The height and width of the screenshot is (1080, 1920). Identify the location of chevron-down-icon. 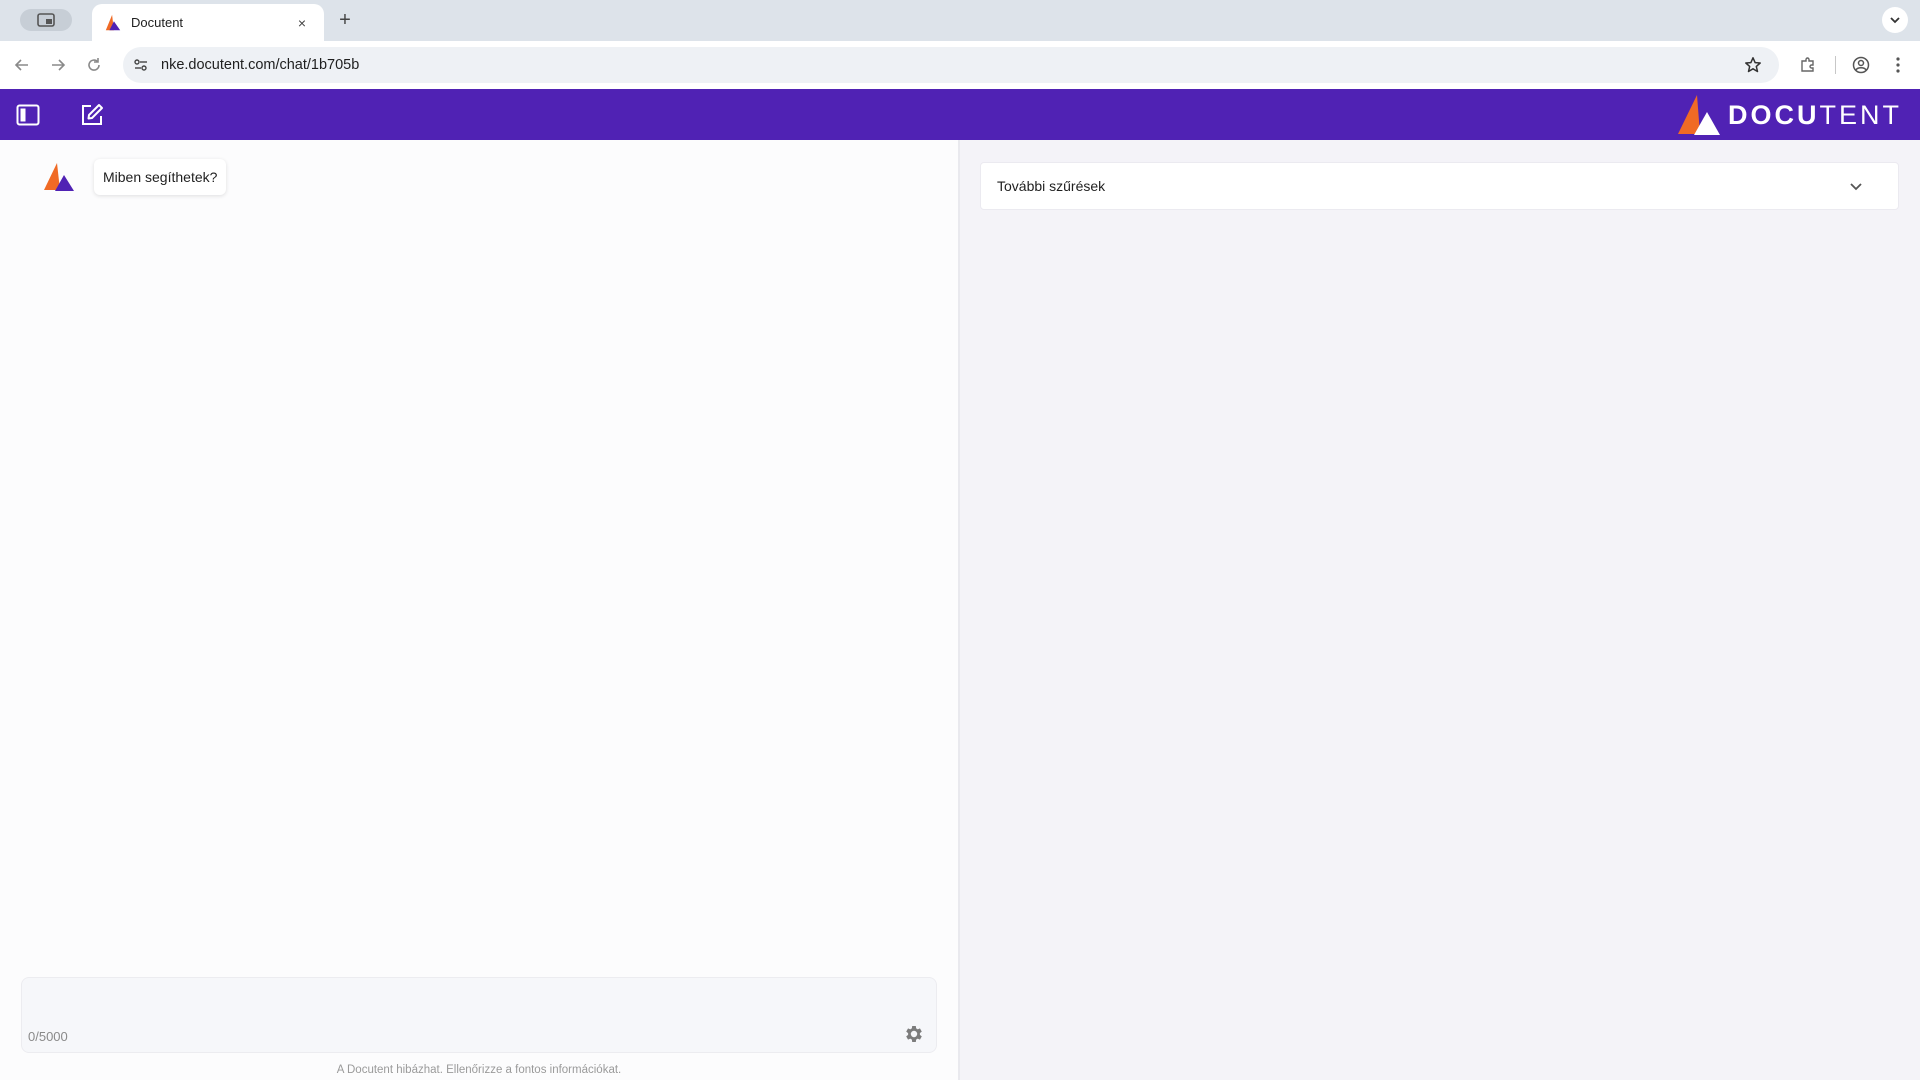
(1856, 186).